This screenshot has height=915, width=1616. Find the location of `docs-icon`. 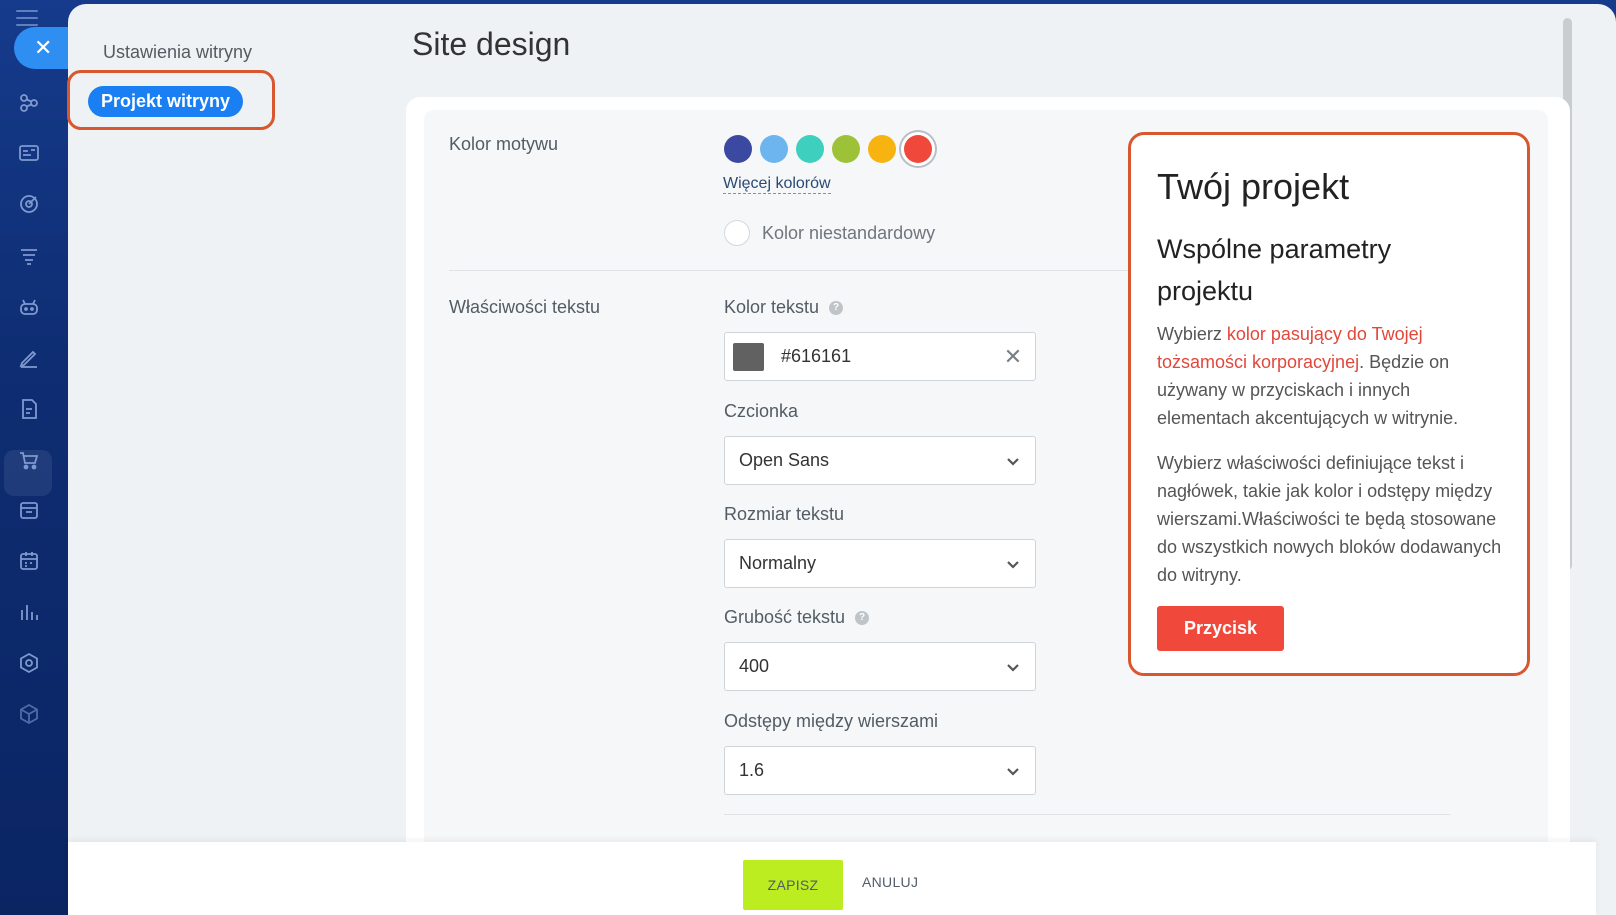

docs-icon is located at coordinates (29, 409).